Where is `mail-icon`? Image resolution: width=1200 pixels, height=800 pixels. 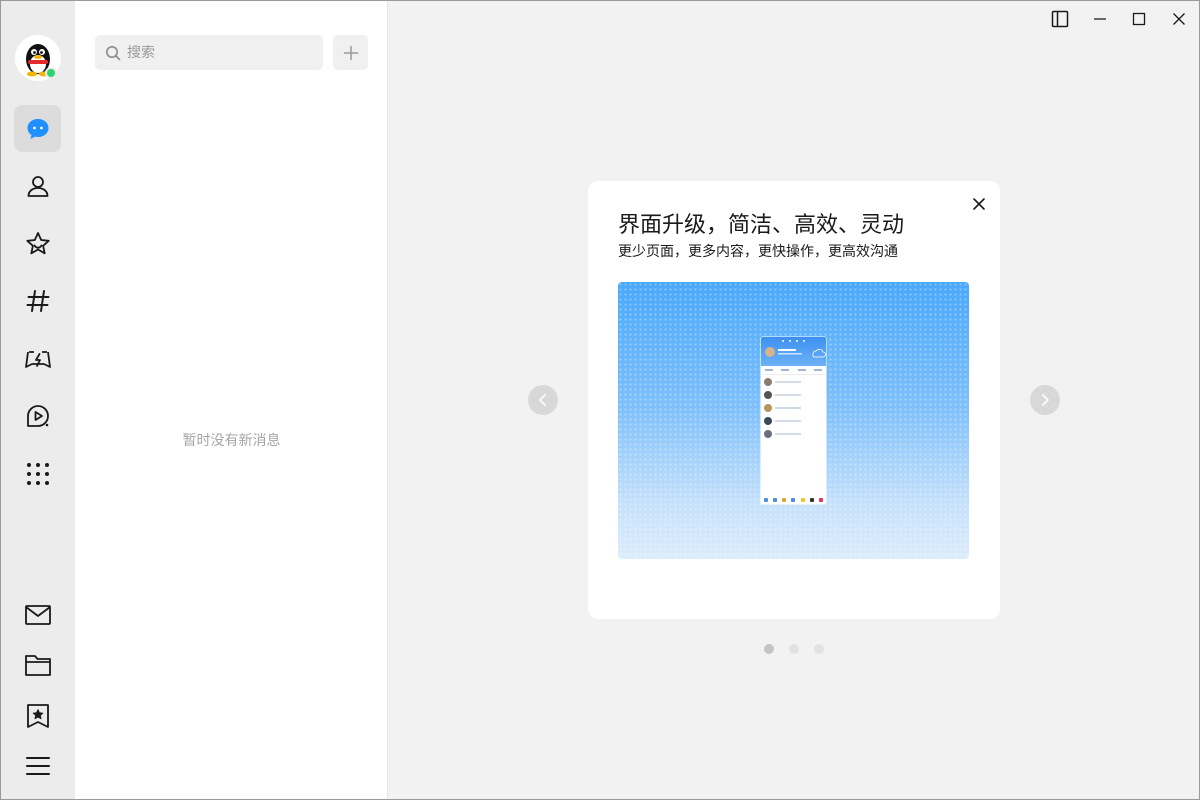
mail-icon is located at coordinates (37, 614).